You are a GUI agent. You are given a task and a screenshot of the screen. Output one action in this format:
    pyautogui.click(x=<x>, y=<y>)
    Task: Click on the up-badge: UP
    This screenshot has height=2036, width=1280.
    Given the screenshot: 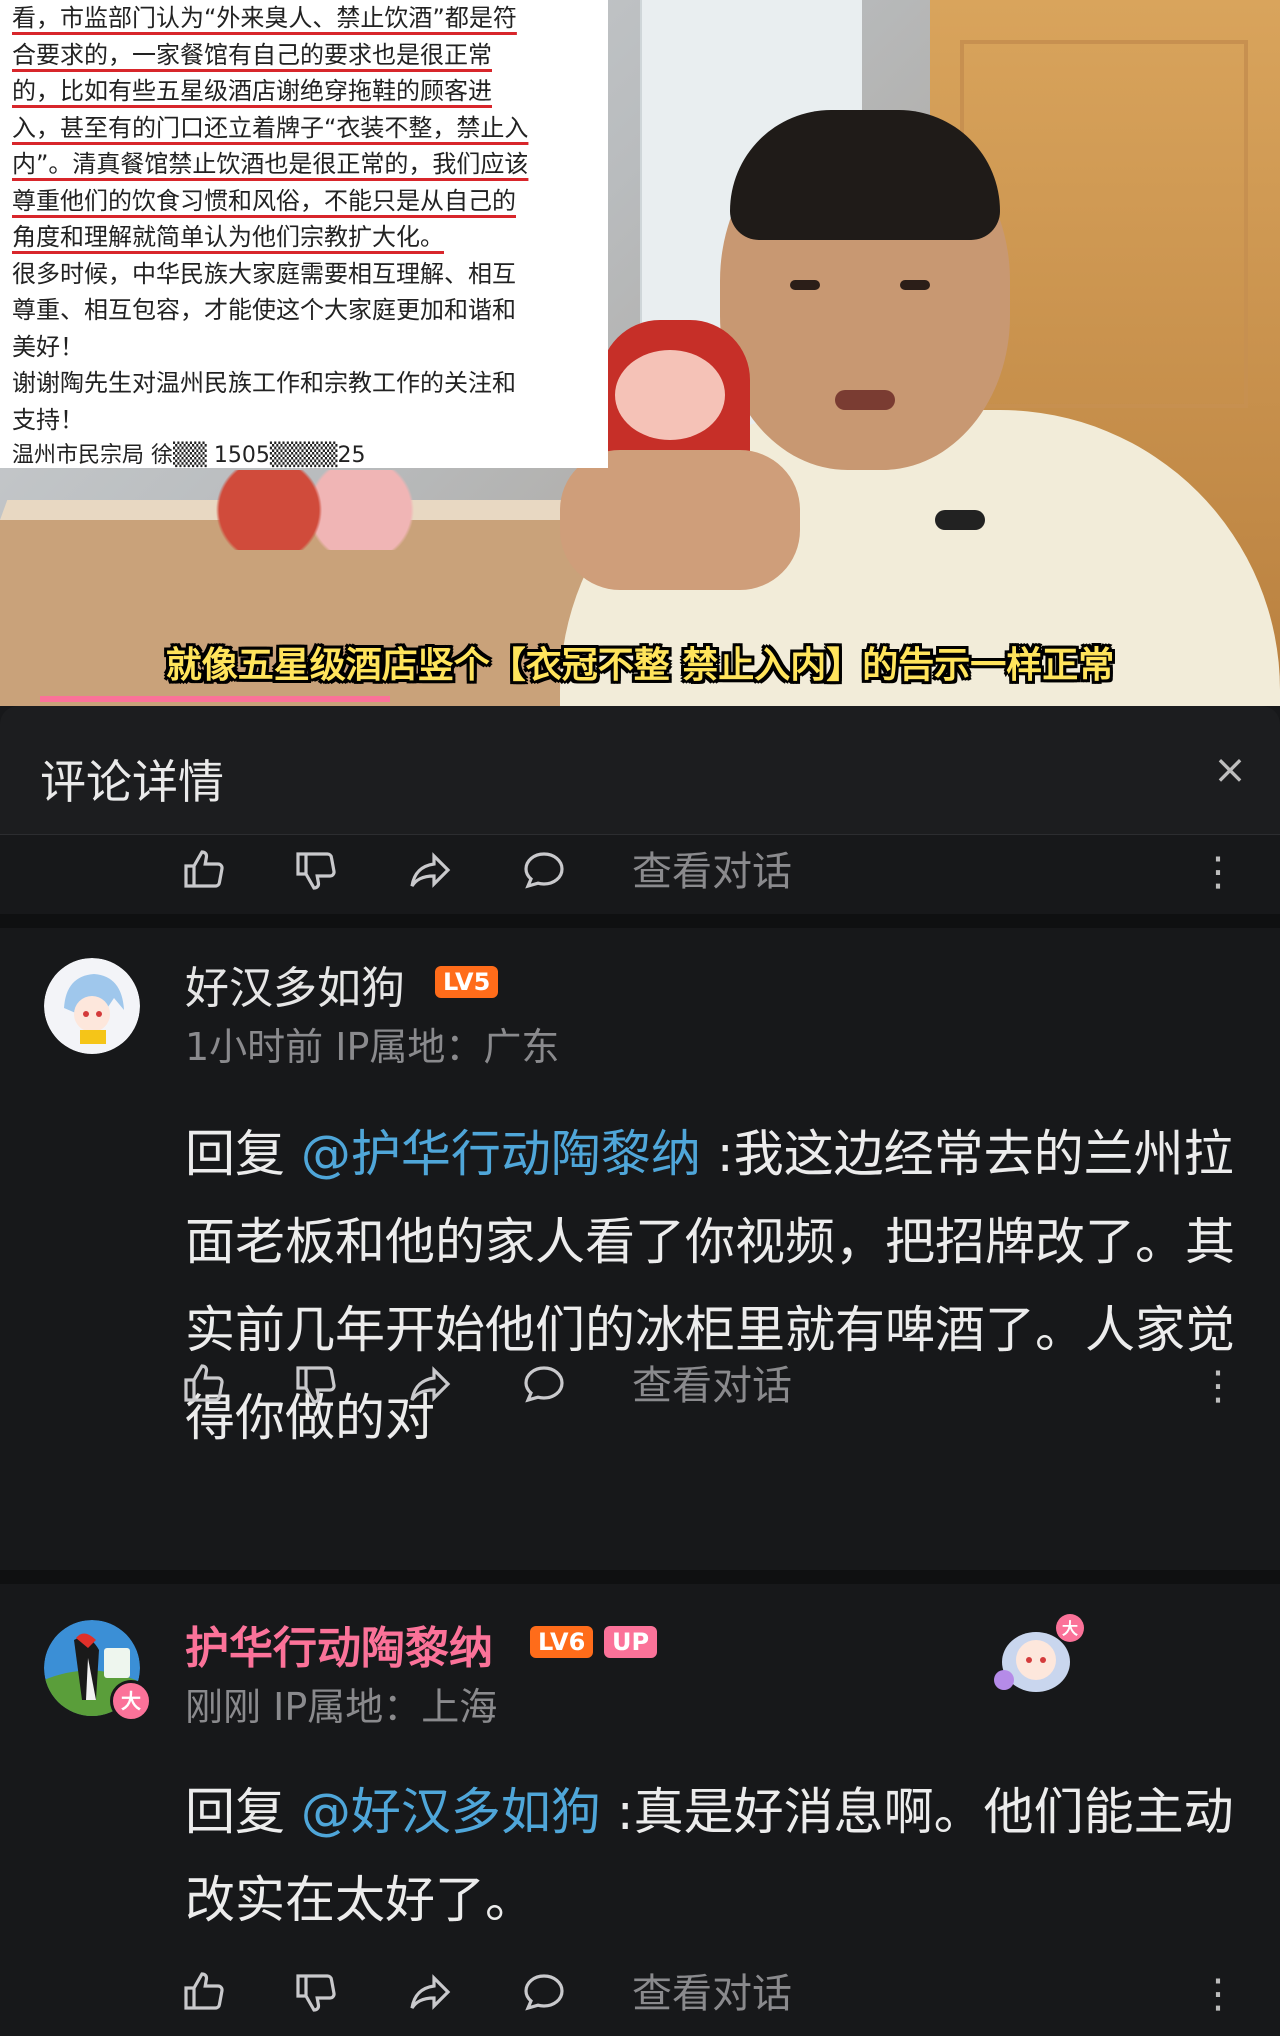 What is the action you would take?
    pyautogui.click(x=631, y=1642)
    